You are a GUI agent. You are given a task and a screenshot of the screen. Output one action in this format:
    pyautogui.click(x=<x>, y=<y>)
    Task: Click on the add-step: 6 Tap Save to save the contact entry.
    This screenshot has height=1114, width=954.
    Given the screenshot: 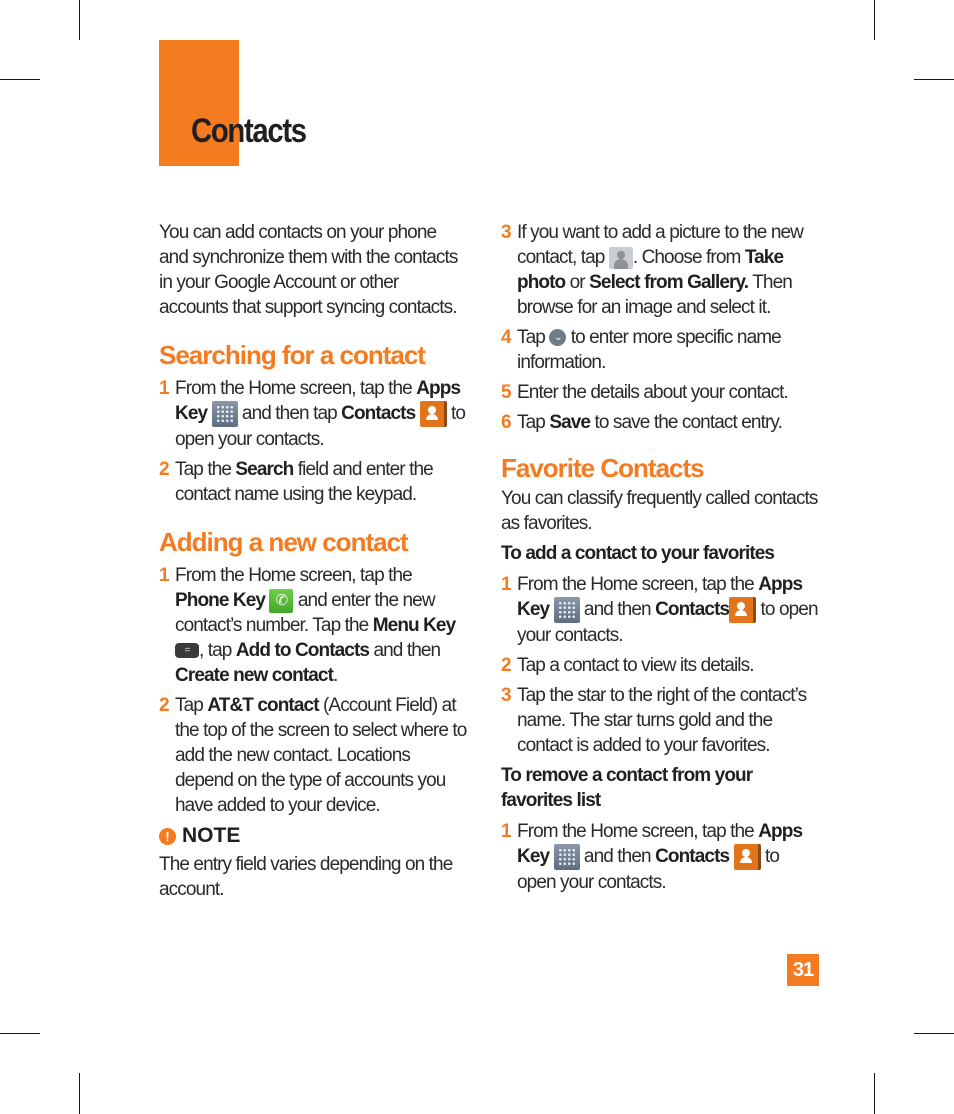 What is the action you would take?
    pyautogui.click(x=660, y=422)
    